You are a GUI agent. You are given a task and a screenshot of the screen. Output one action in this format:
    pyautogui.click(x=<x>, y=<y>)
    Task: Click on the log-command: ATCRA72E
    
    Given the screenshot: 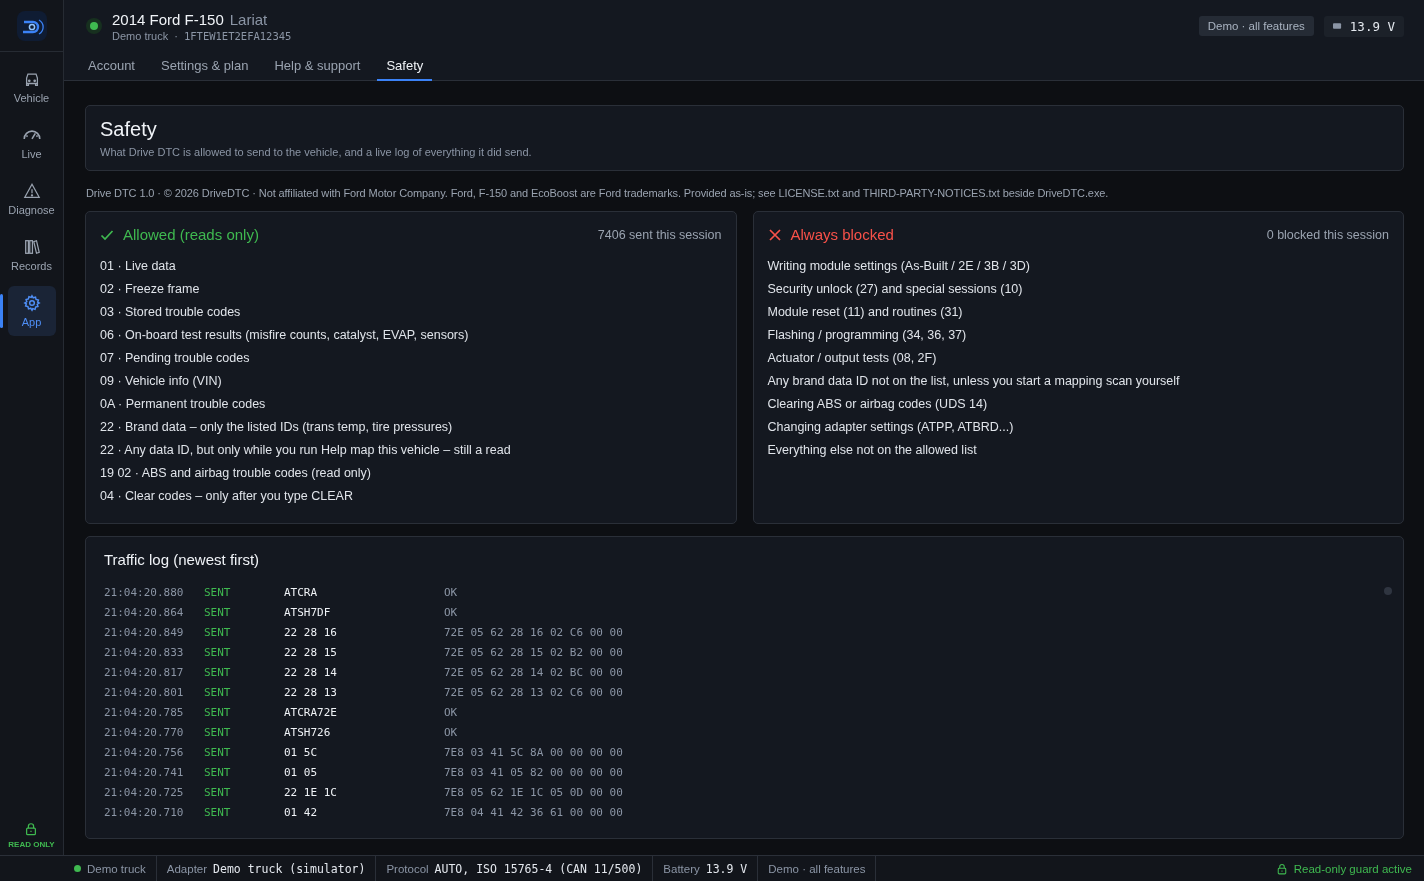 What is the action you would take?
    pyautogui.click(x=311, y=712)
    